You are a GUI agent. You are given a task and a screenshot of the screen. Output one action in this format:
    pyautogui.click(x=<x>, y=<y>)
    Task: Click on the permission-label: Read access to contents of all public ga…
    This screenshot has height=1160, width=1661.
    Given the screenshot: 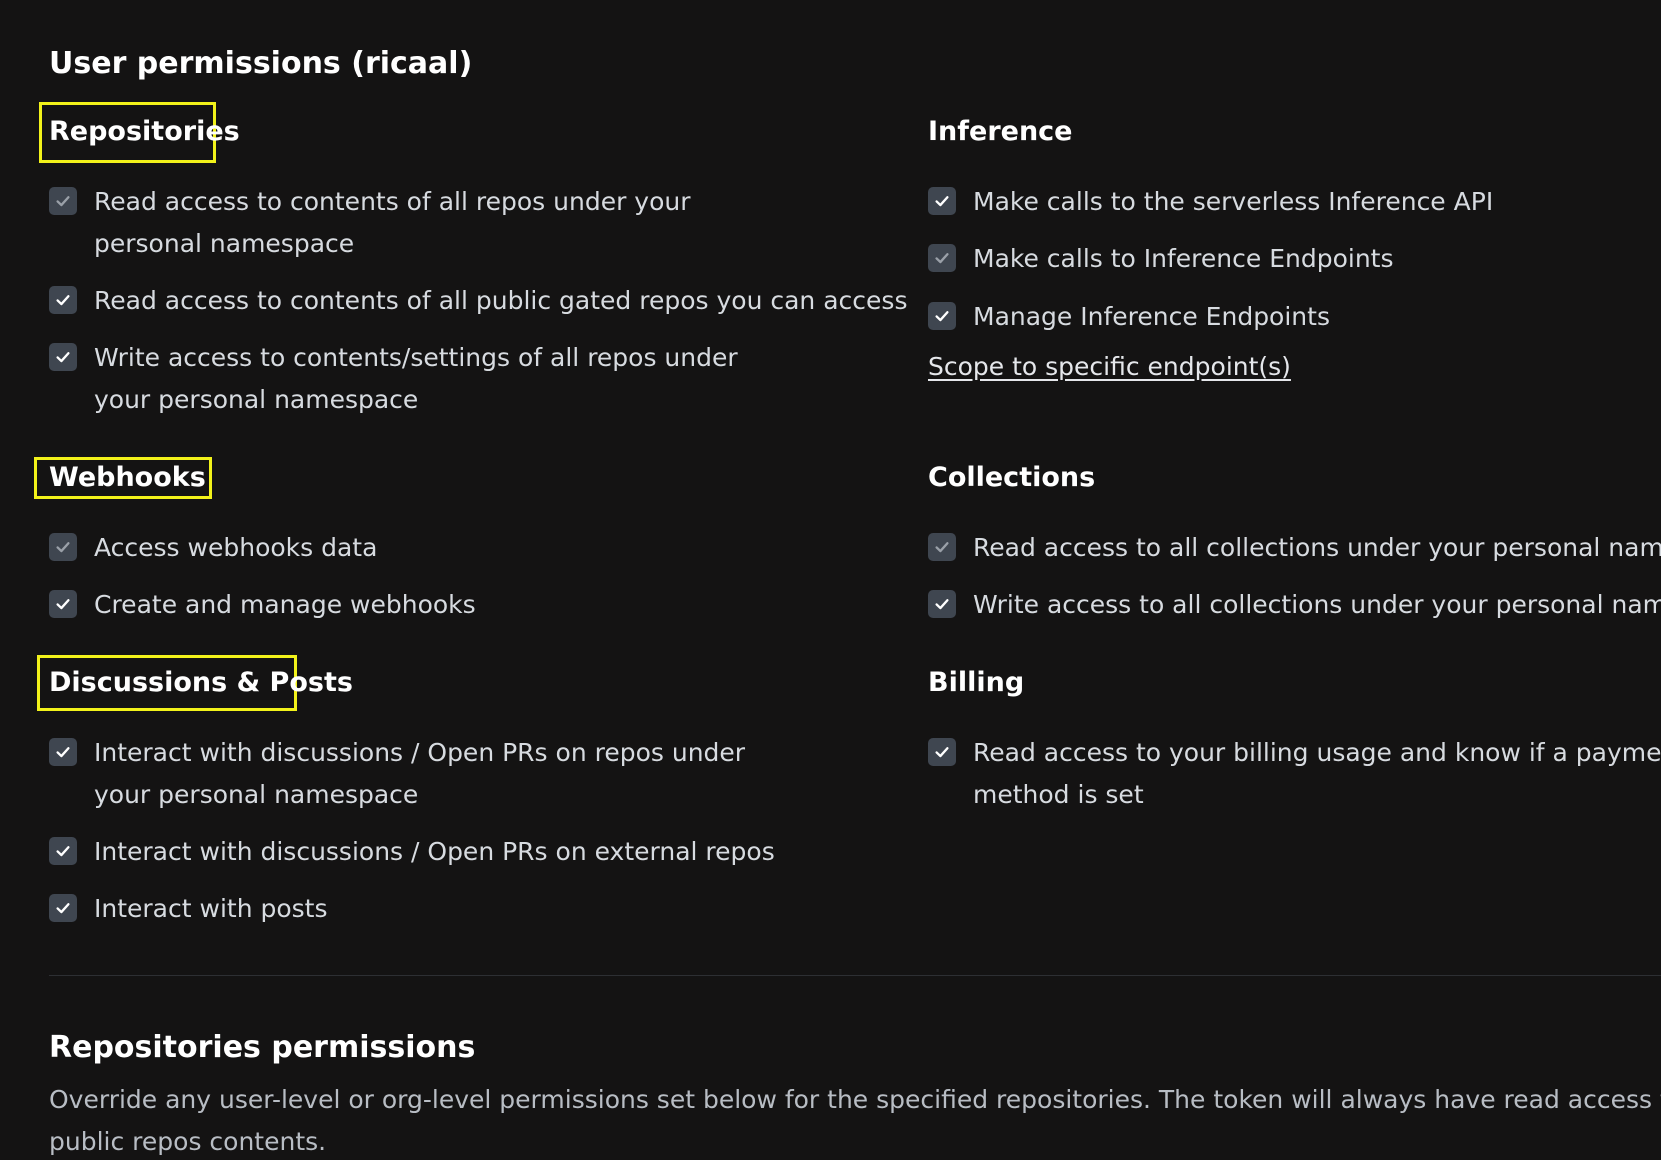 What is the action you would take?
    pyautogui.click(x=501, y=300)
    